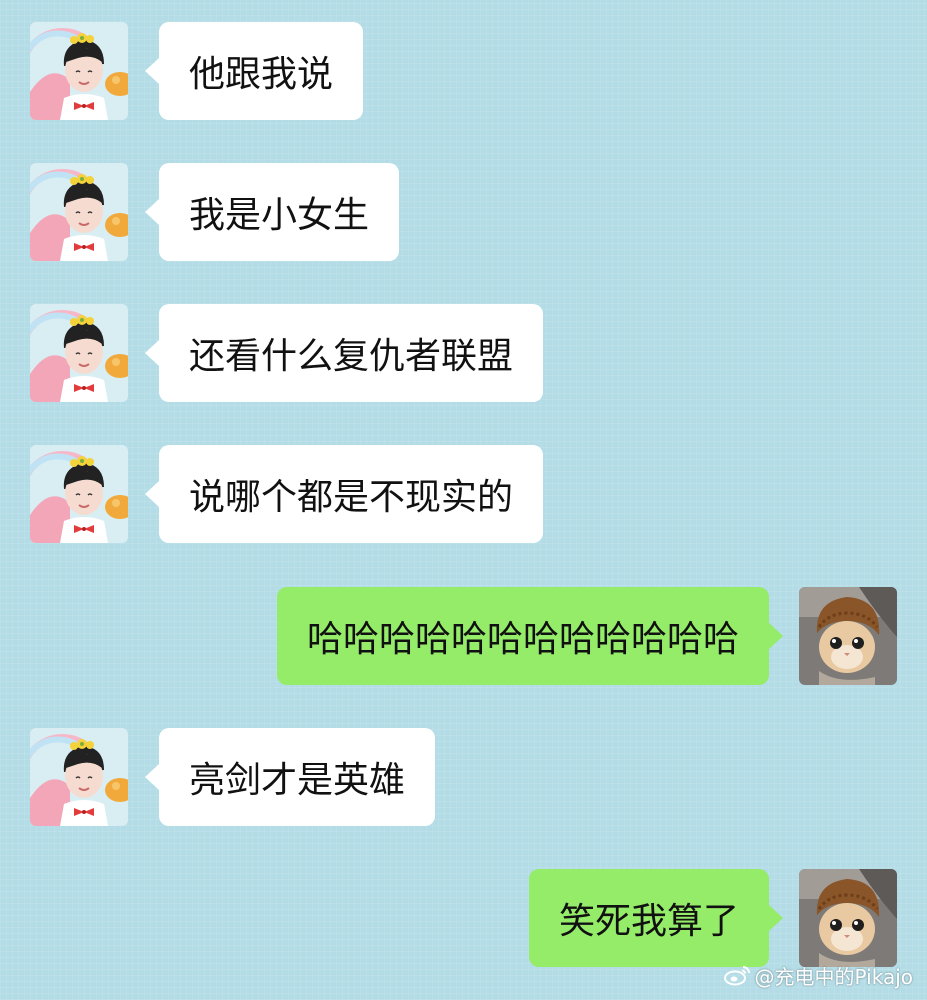  What do you see at coordinates (833, 976) in the screenshot?
I see `watermark-text: @充电中的Pikajo` at bounding box center [833, 976].